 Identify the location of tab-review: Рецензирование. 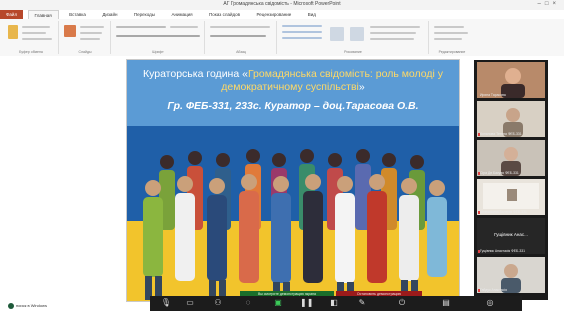
(273, 14).